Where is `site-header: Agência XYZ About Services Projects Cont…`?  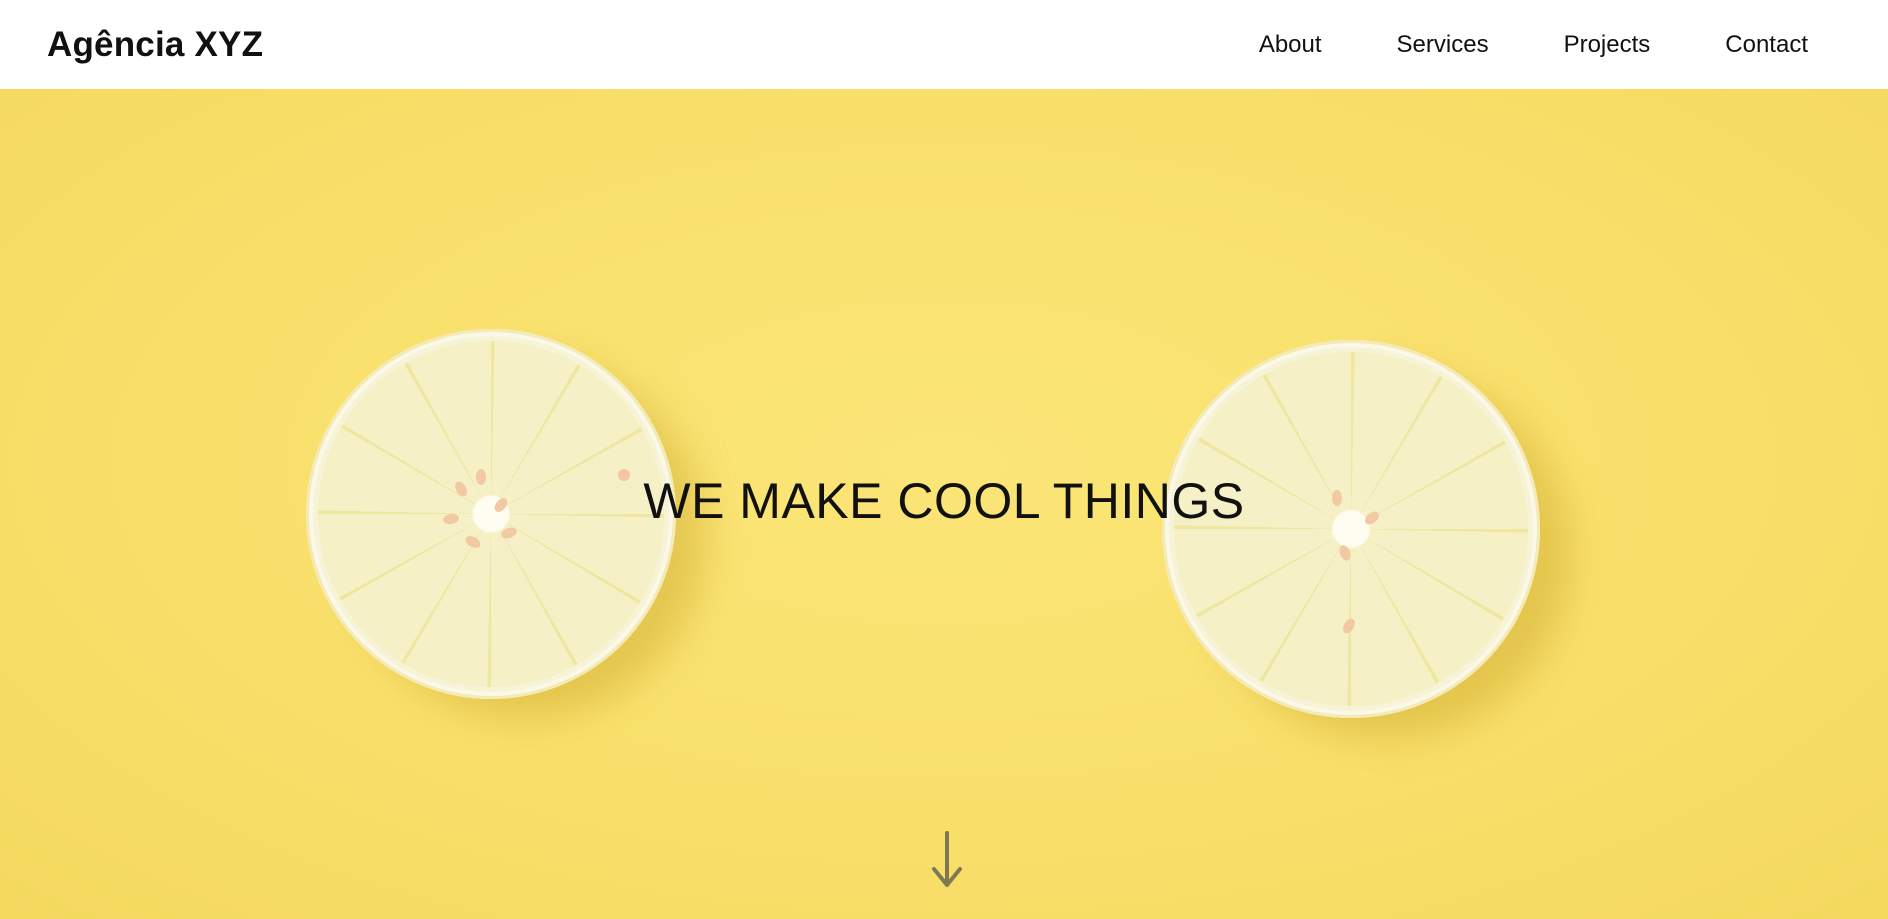 site-header: Agência XYZ About Services Projects Cont… is located at coordinates (944, 44).